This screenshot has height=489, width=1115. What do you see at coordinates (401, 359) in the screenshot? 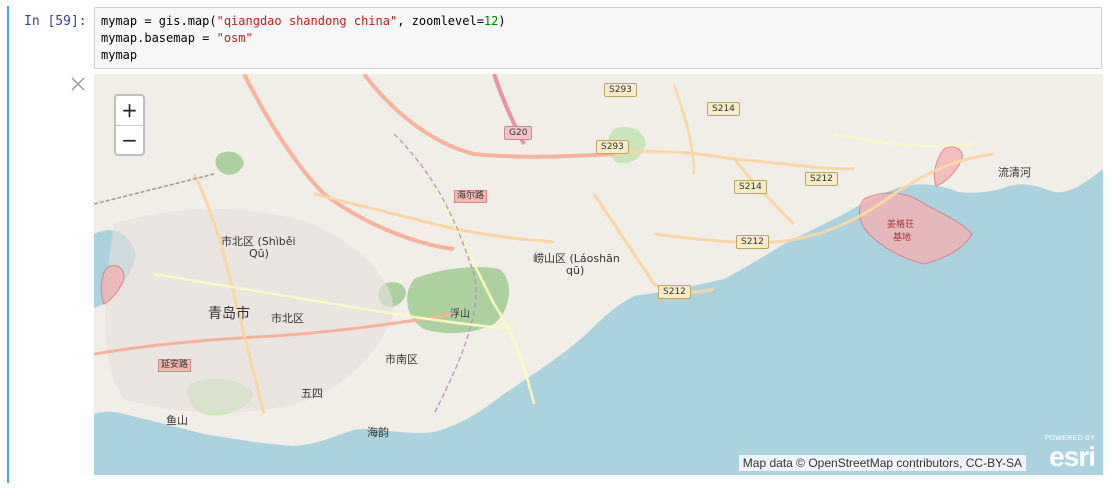
I see `place-label-shinan: 市南区` at bounding box center [401, 359].